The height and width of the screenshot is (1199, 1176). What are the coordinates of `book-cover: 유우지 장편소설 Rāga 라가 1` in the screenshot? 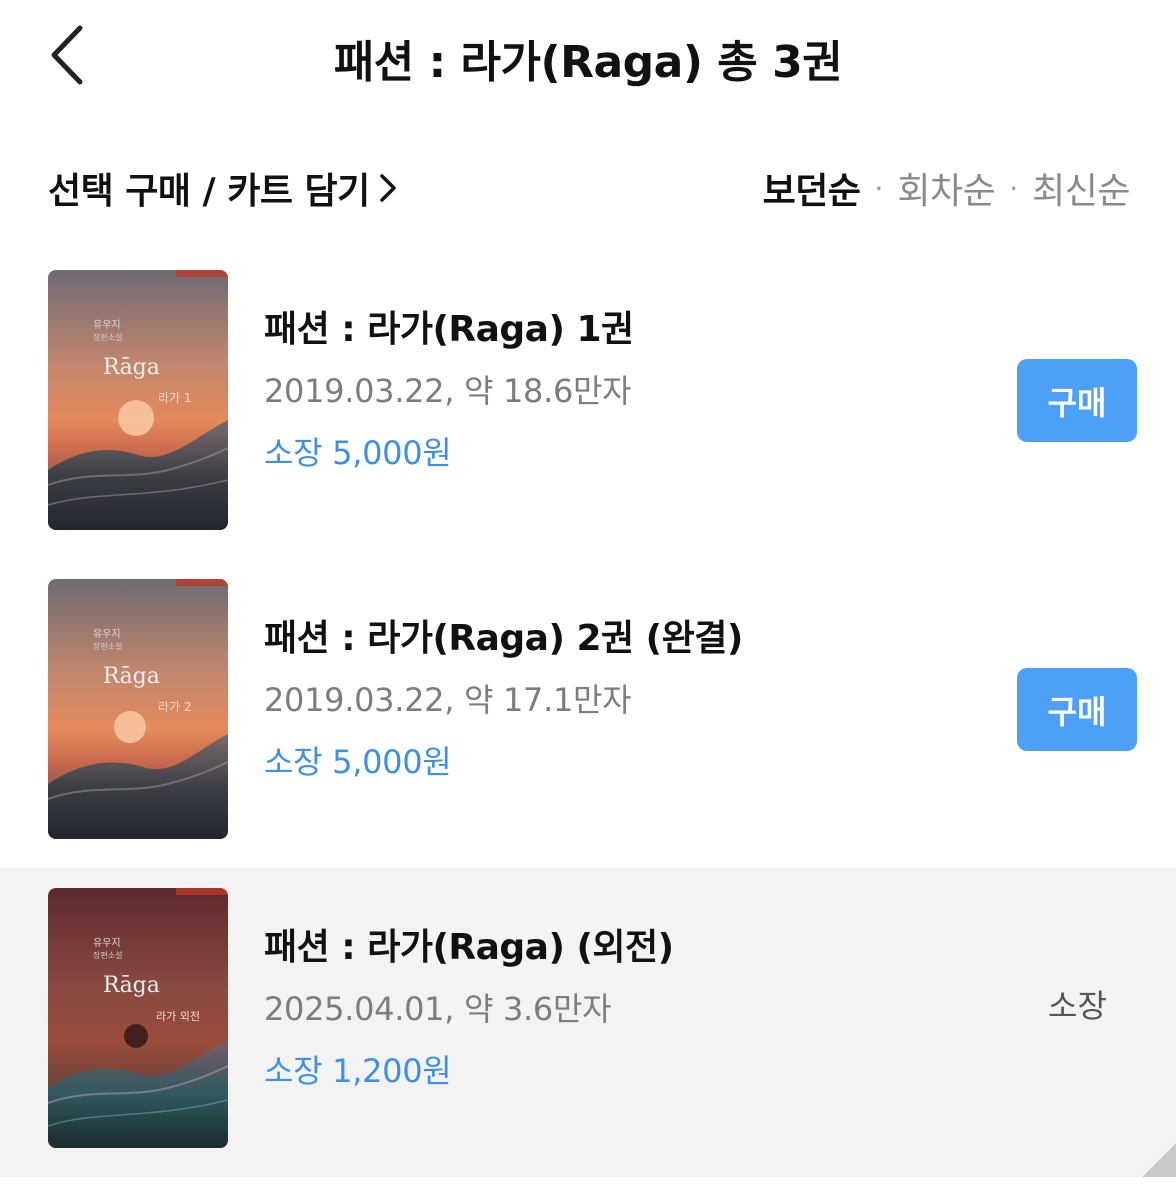 It's located at (138, 400).